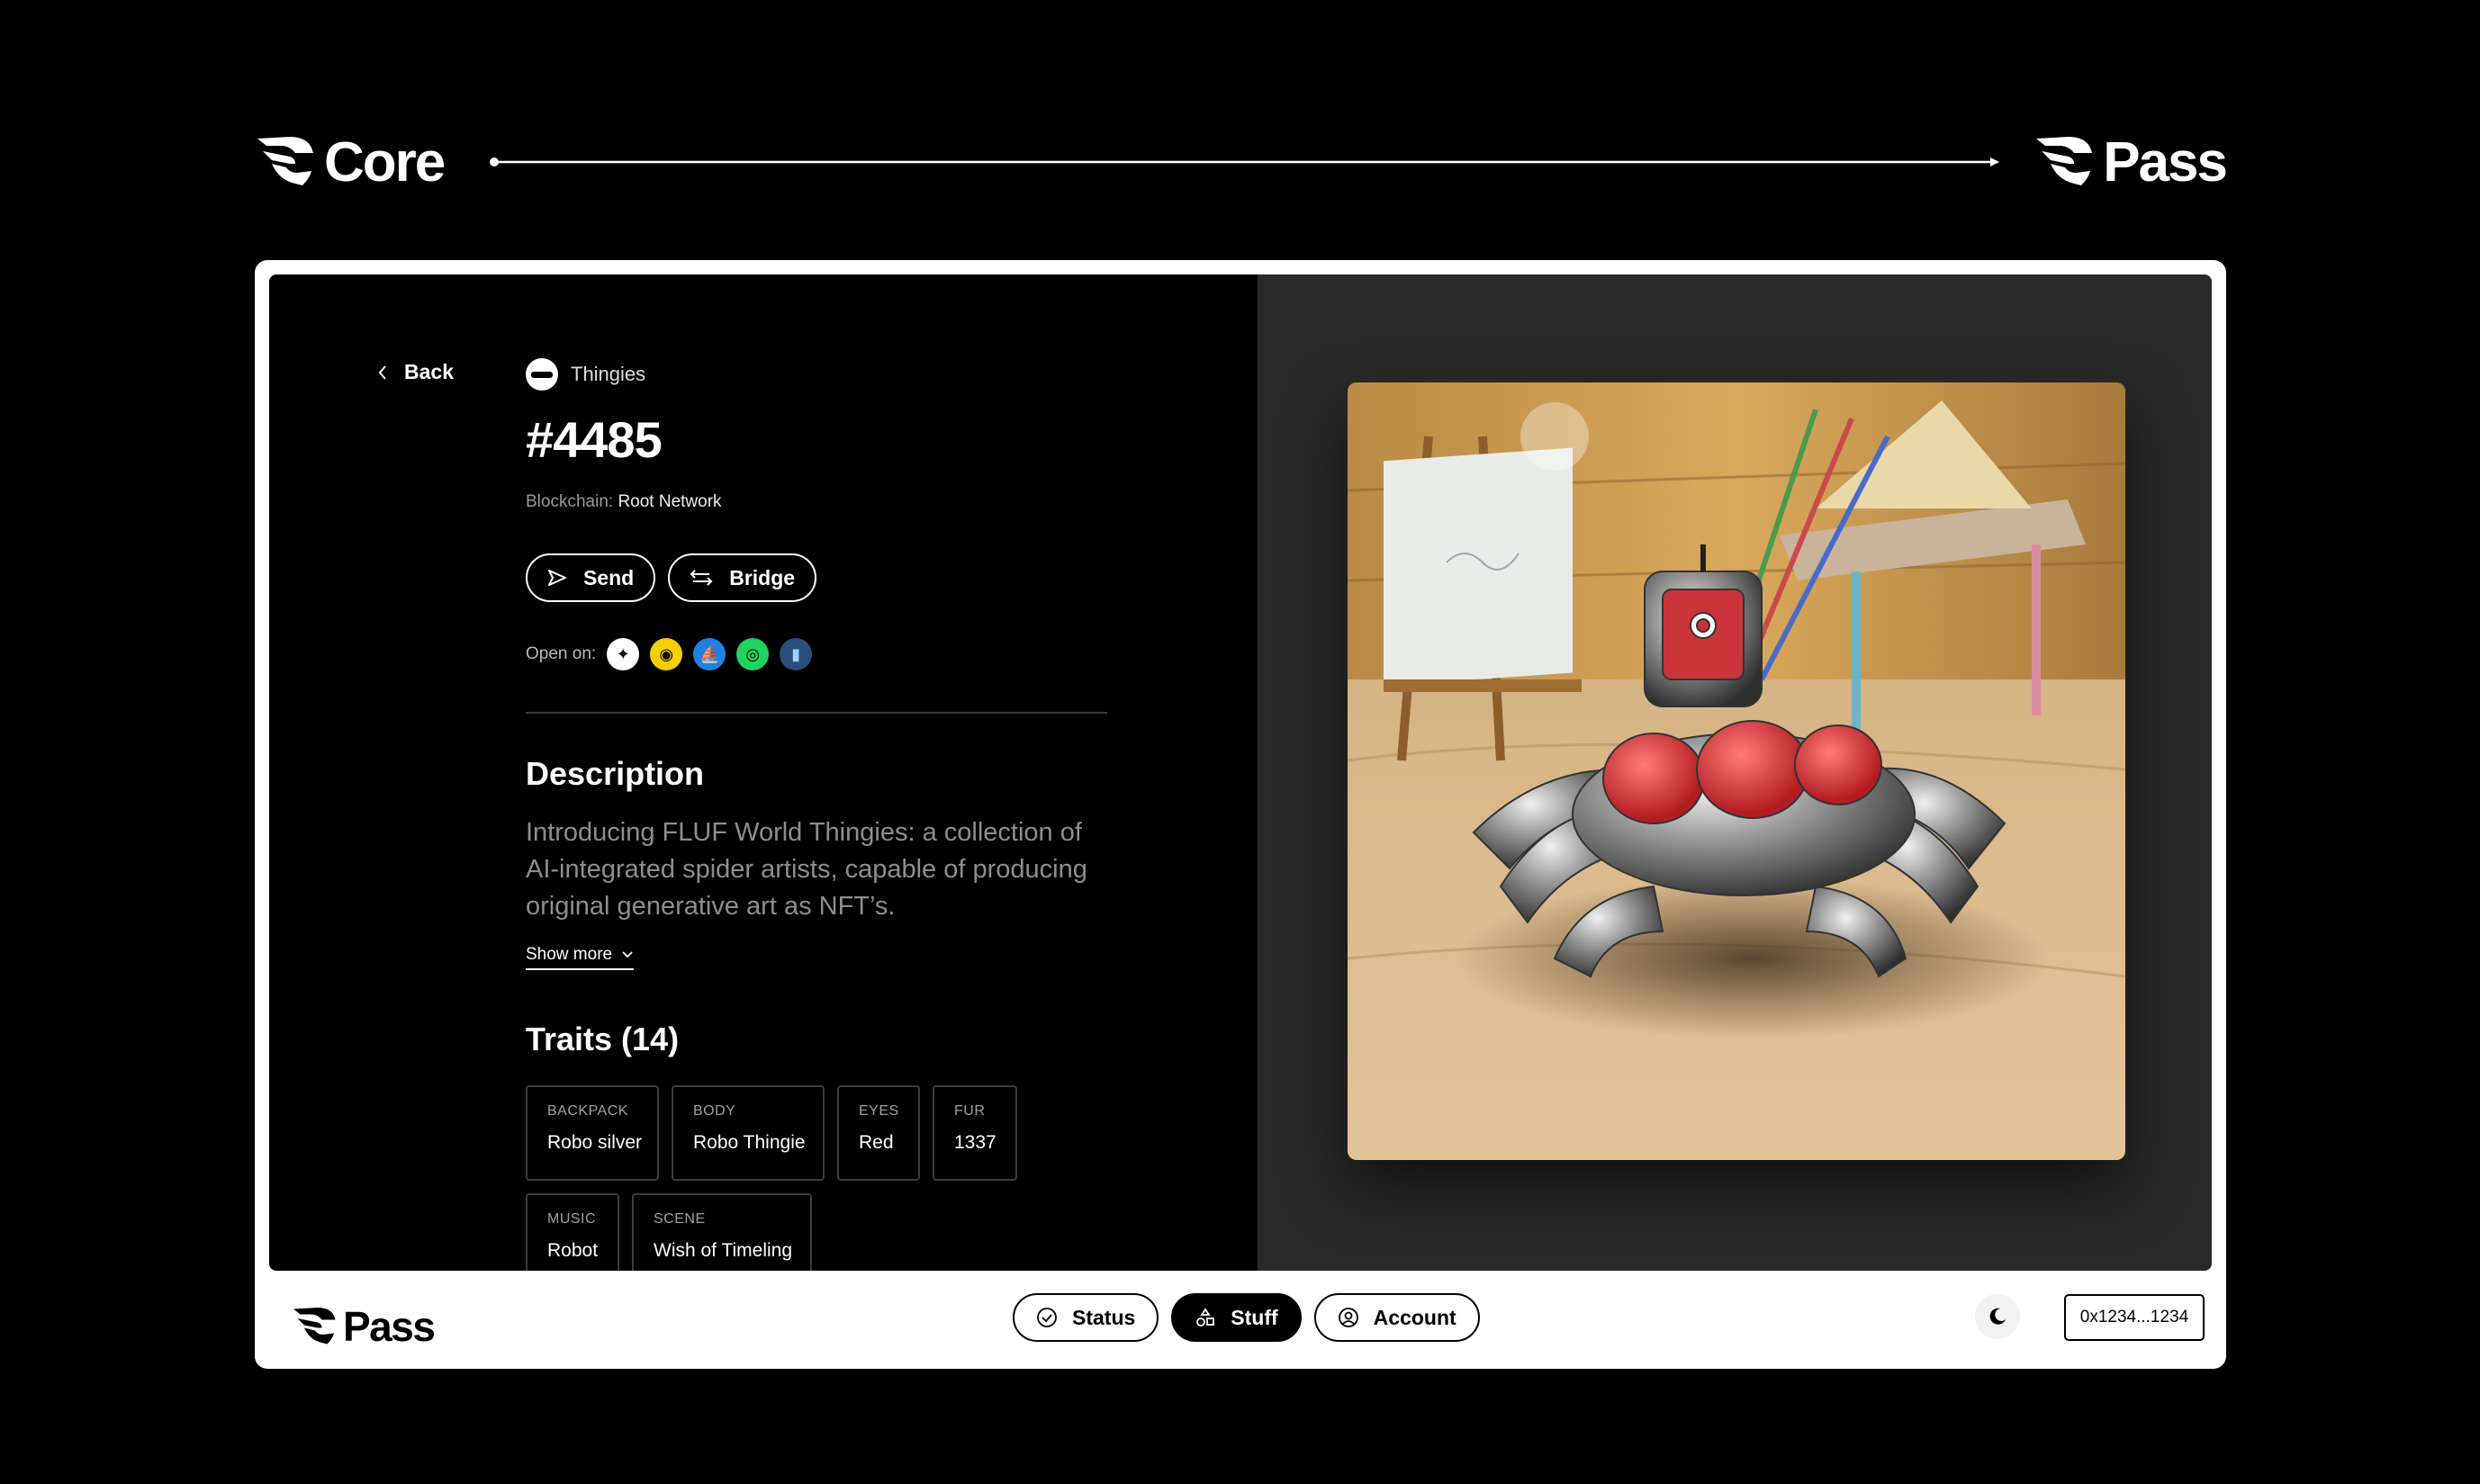 The image size is (2480, 1484). Describe the element at coordinates (1414, 1317) in the screenshot. I see `nav-account-label: Account` at that location.